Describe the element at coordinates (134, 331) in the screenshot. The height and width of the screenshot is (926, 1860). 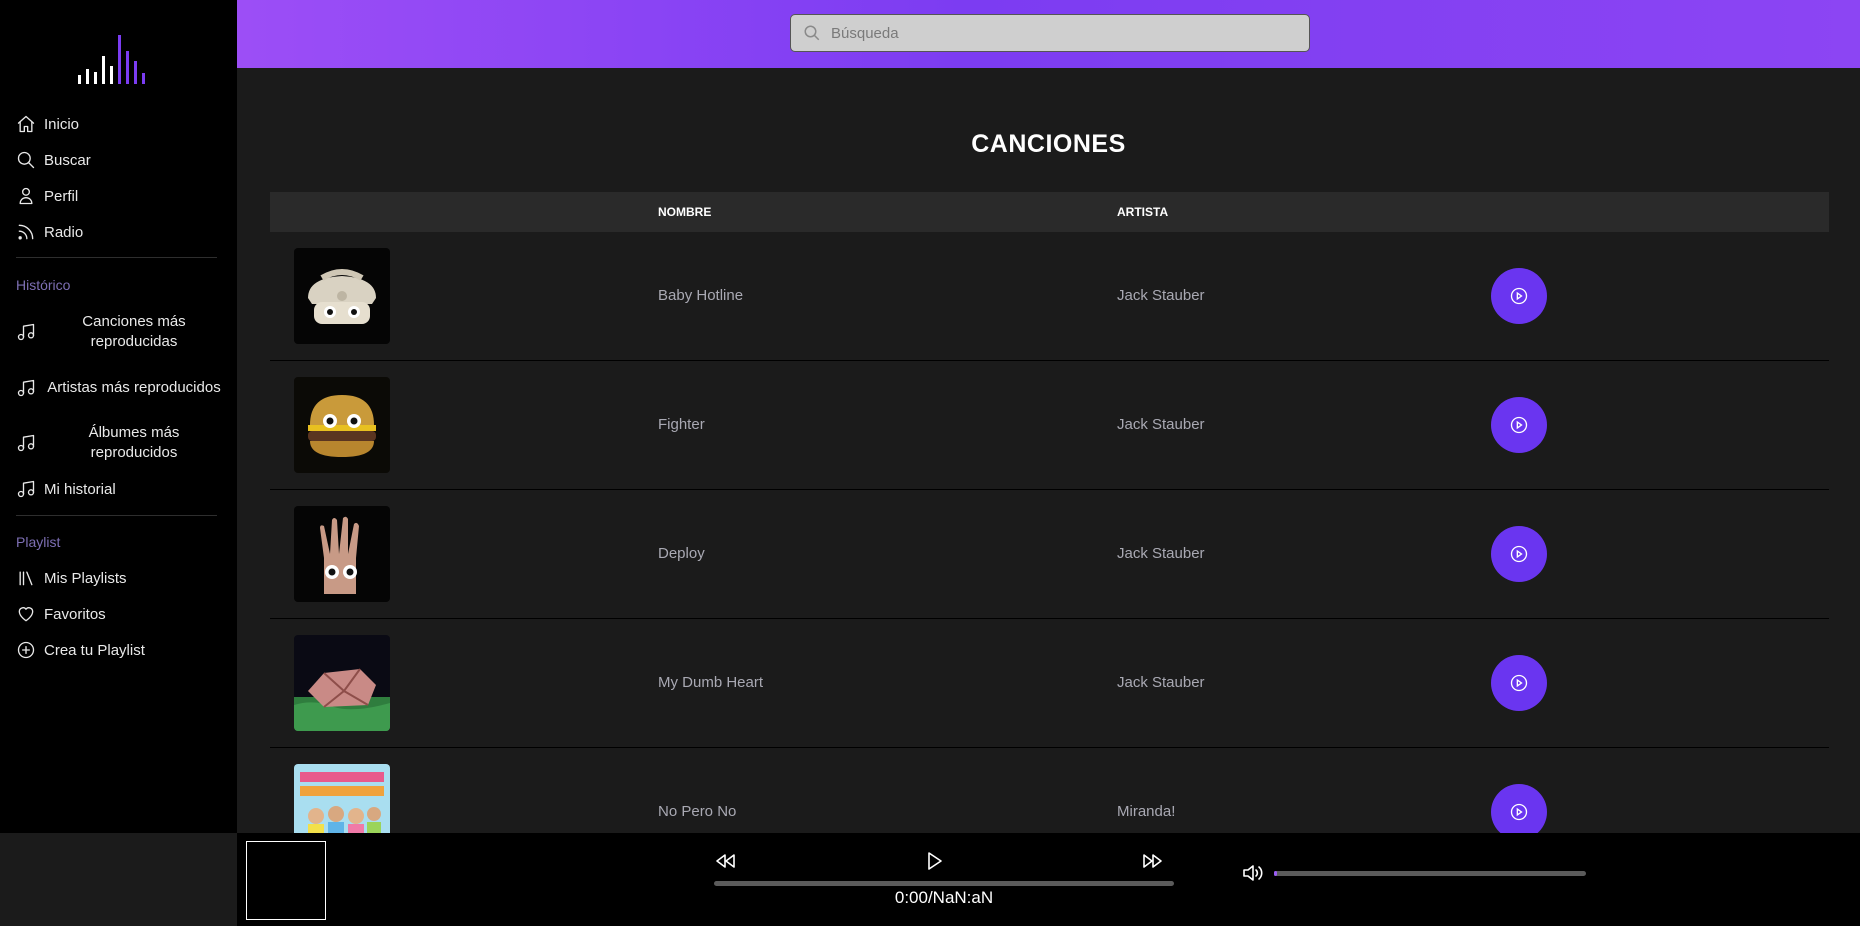
I see `nav-canciones-label: Canciones más reproducidas` at that location.